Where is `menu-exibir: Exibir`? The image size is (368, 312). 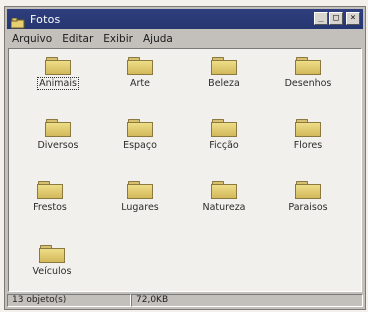
menu-exibir: Exibir is located at coordinates (118, 39).